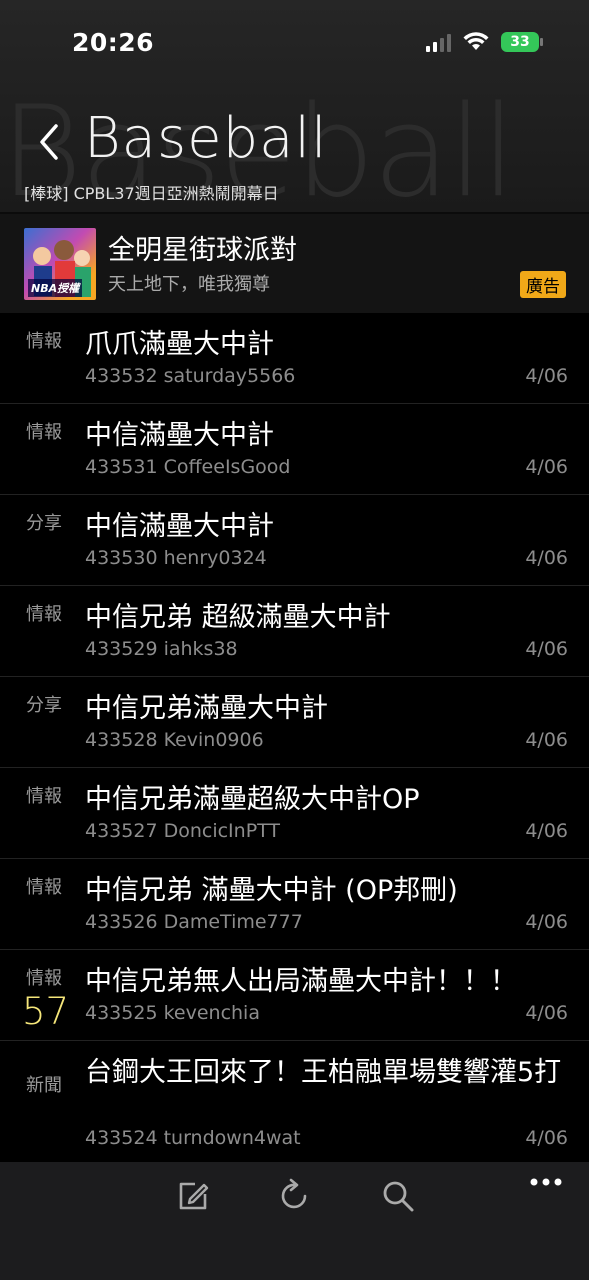  What do you see at coordinates (121, 1138) in the screenshot?
I see `post-id: 433524` at bounding box center [121, 1138].